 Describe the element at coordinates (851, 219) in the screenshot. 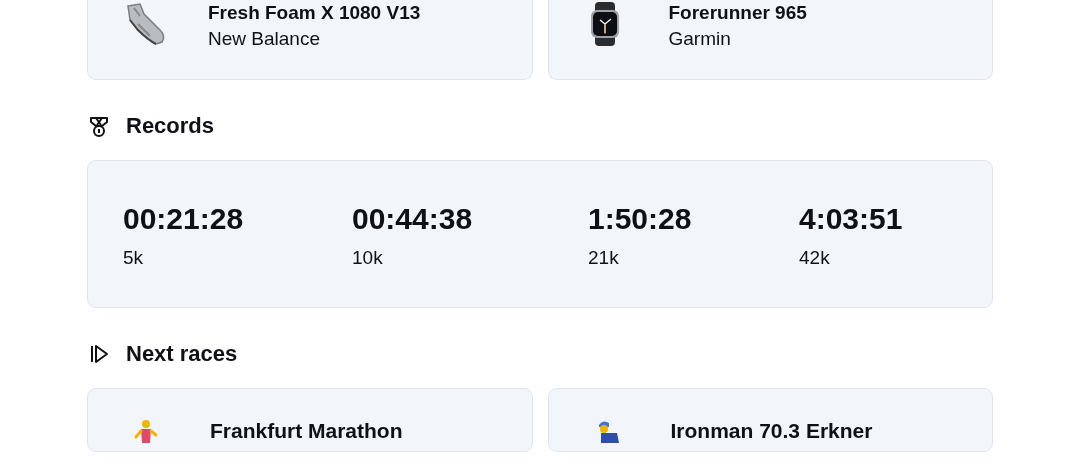

I see `record-time: 4:03:51` at that location.